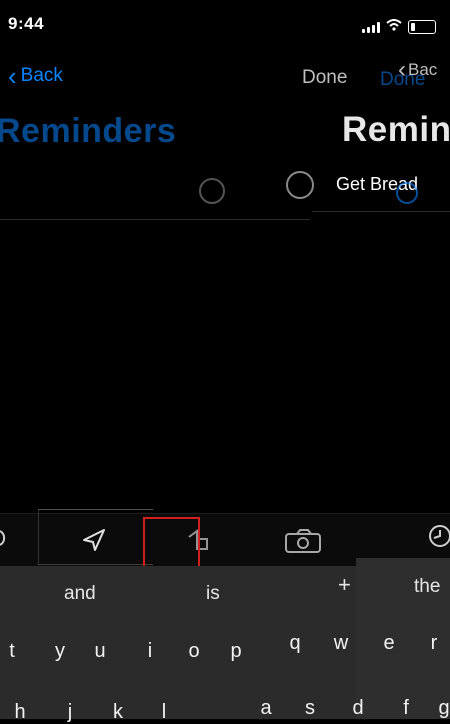 Image resolution: width=450 pixels, height=724 pixels. I want to click on status-icons, so click(399, 27).